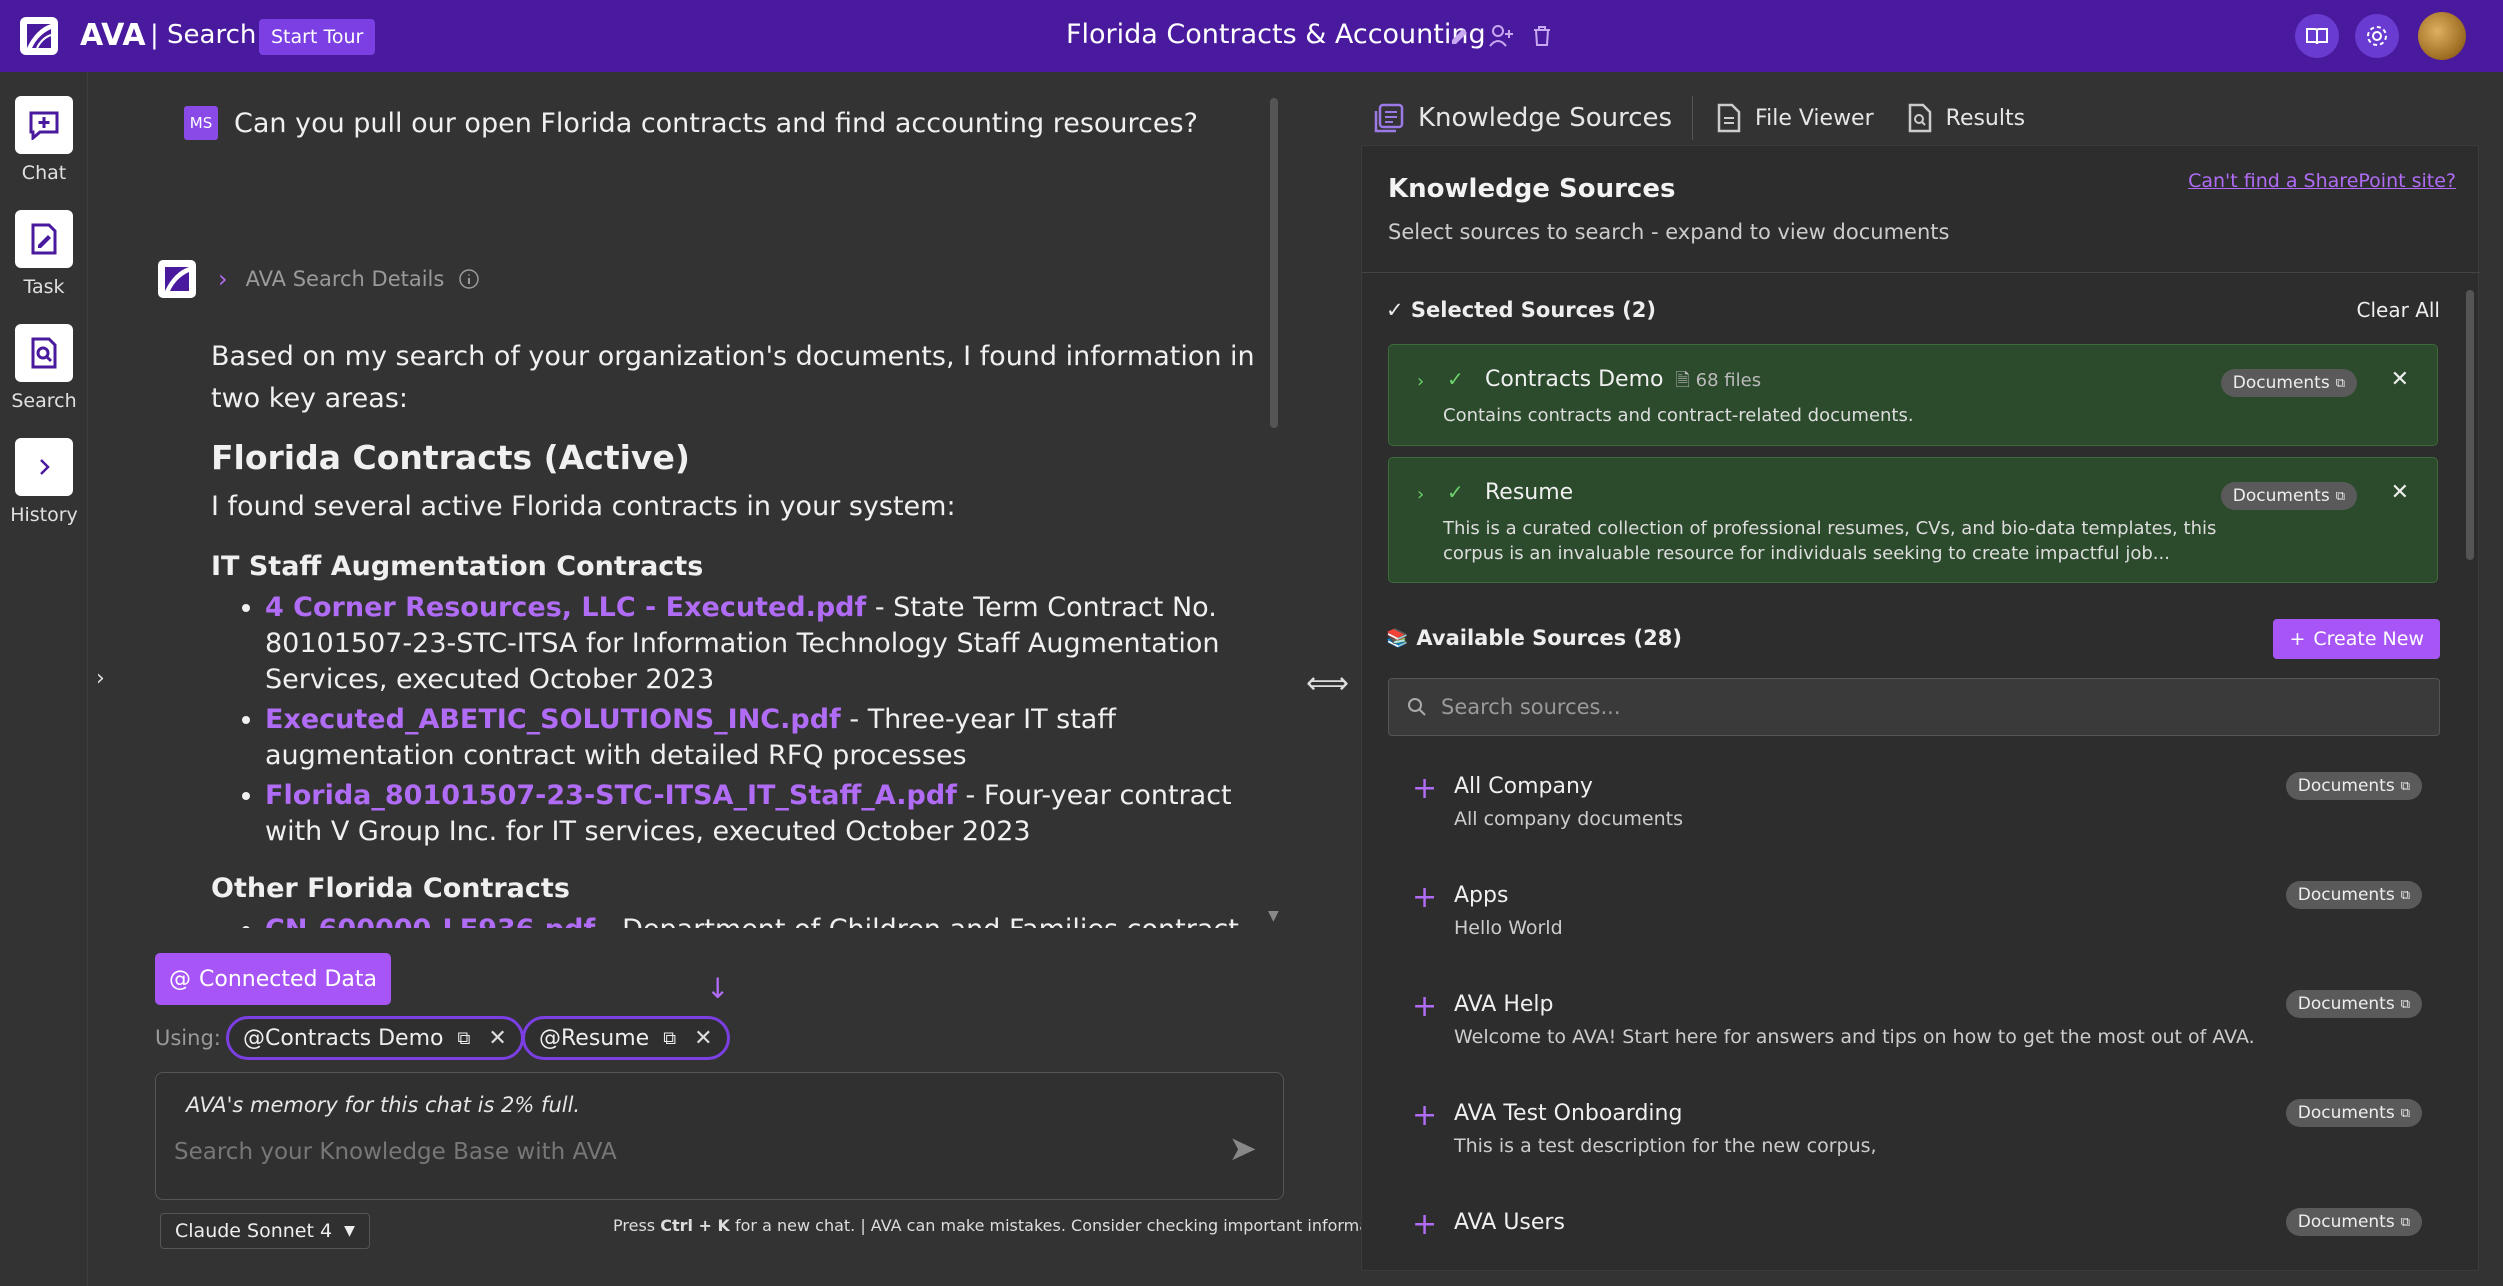 The width and height of the screenshot is (2503, 1286). What do you see at coordinates (1455, 379) in the screenshot?
I see `check-icon: ✓` at bounding box center [1455, 379].